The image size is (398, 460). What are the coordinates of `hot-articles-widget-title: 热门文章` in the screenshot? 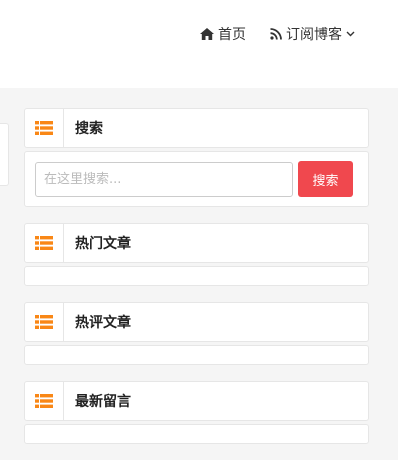 It's located at (103, 244).